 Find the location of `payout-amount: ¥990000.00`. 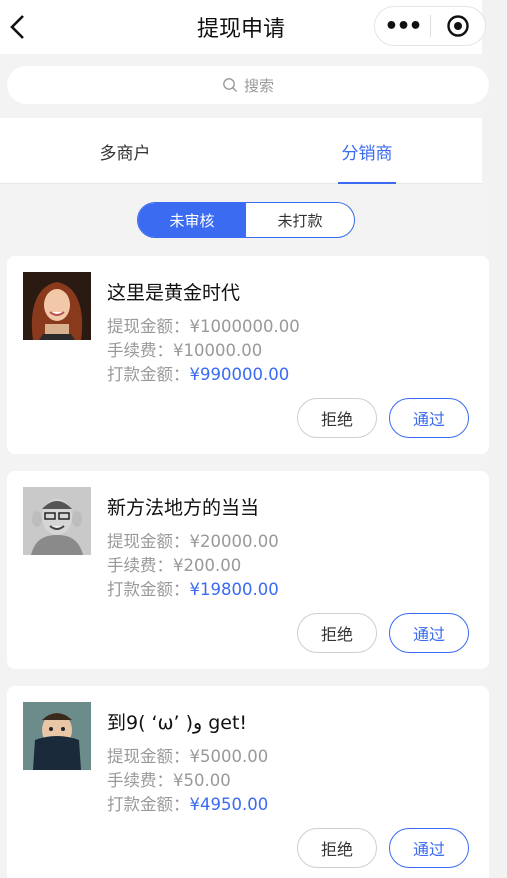

payout-amount: ¥990000.00 is located at coordinates (239, 374).